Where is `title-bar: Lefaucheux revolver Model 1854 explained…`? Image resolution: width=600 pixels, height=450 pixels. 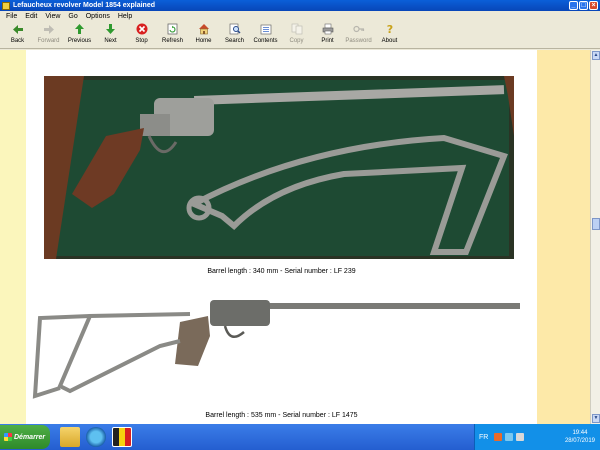 title-bar: Lefaucheux revolver Model 1854 explained… is located at coordinates (300, 5).